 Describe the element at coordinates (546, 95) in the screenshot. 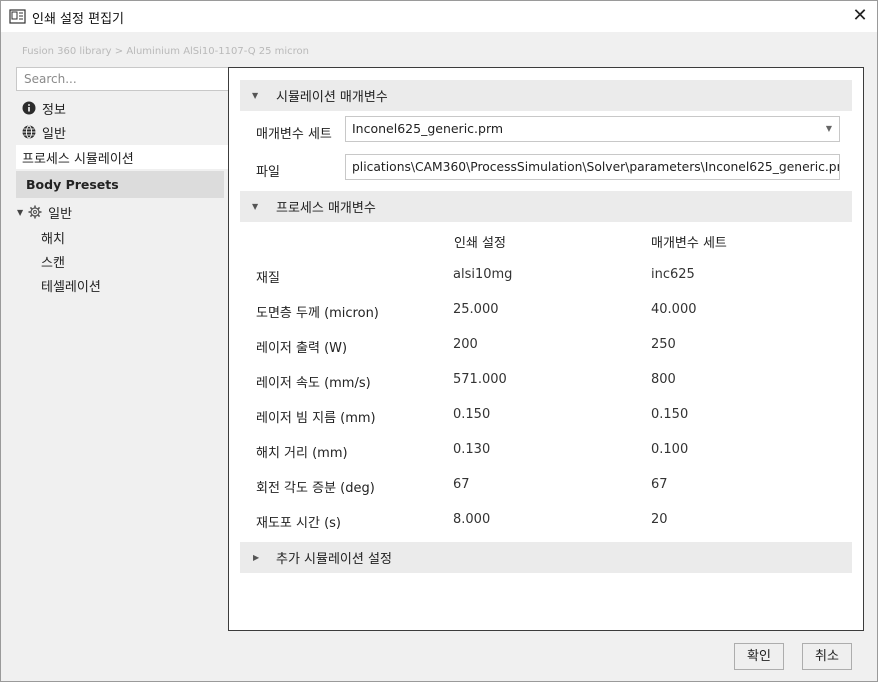

I see `section-simulation-params: ▼ 시뮬레이션 매개변수` at that location.